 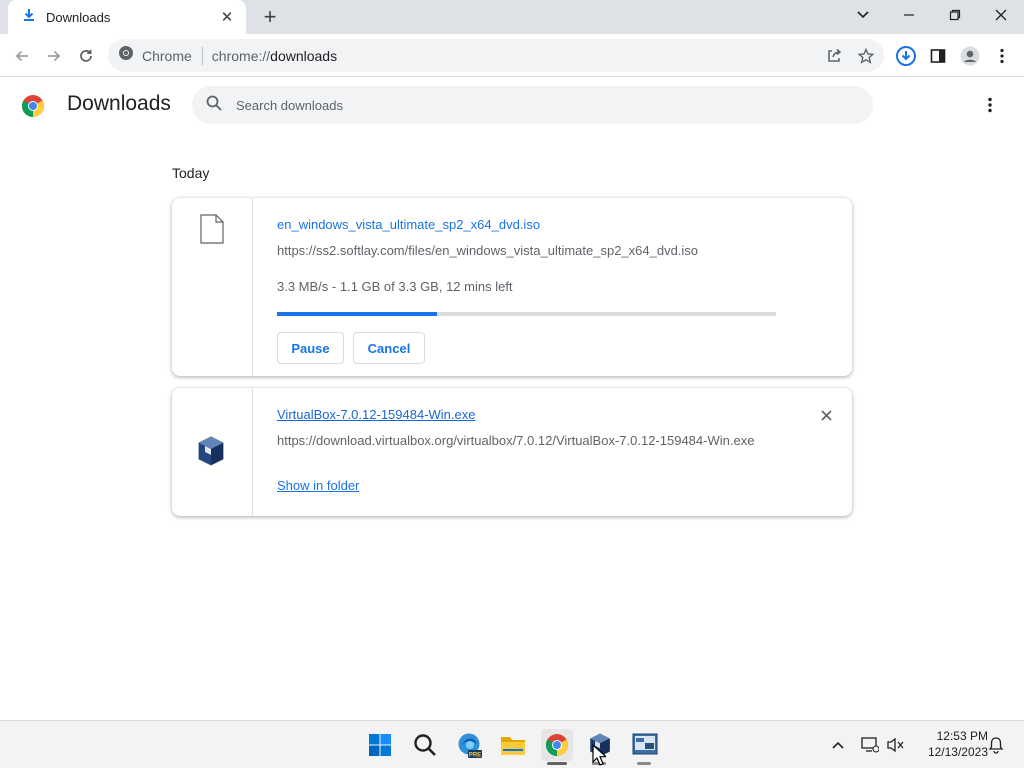 What do you see at coordinates (33, 106) in the screenshot?
I see `chrome-logo-icon` at bounding box center [33, 106].